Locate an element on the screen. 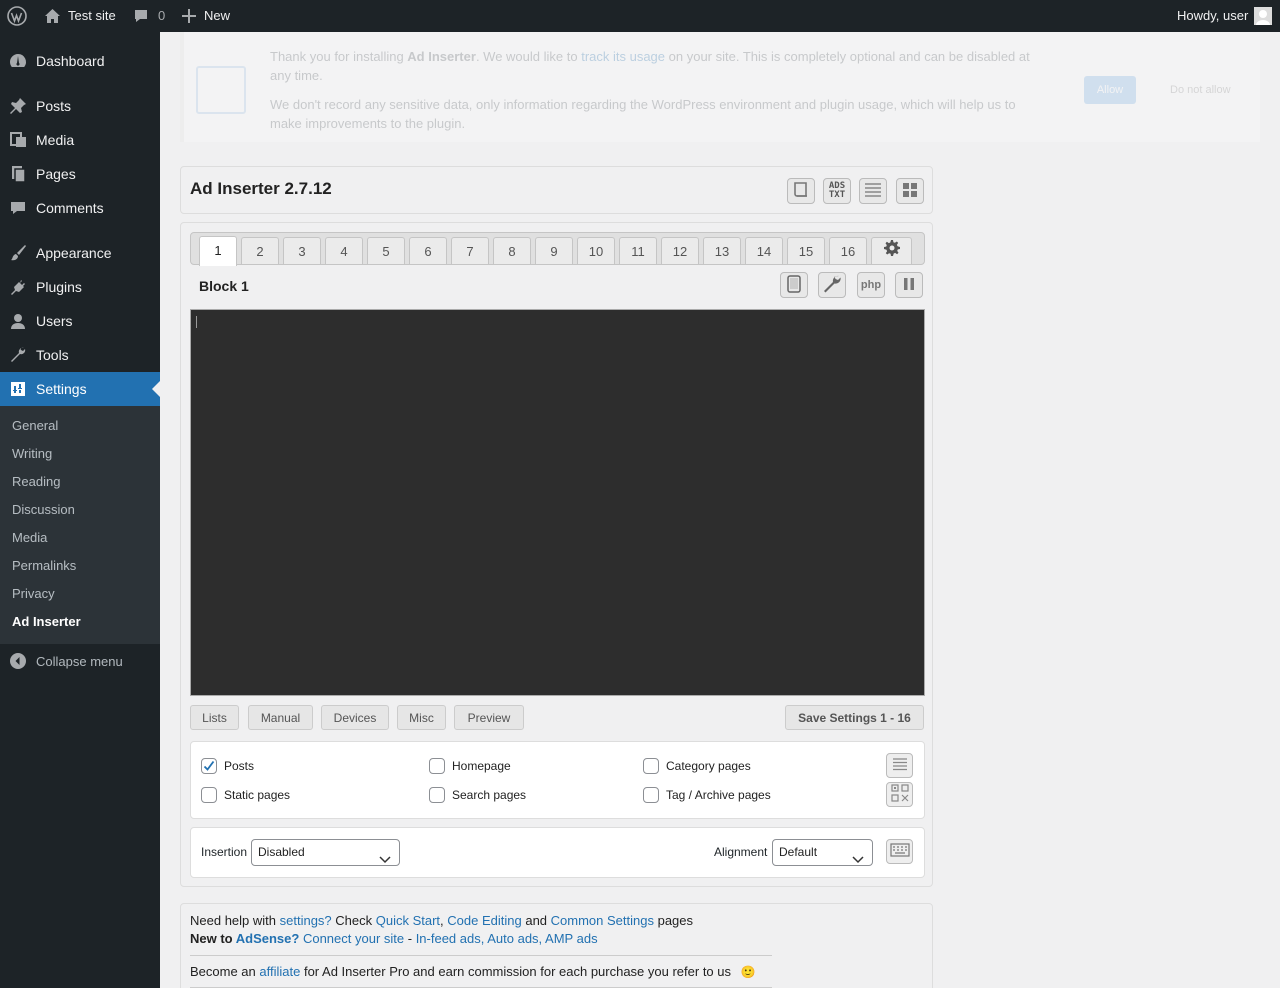 The width and height of the screenshot is (1280, 988). tab-general-settings is located at coordinates (891, 250).